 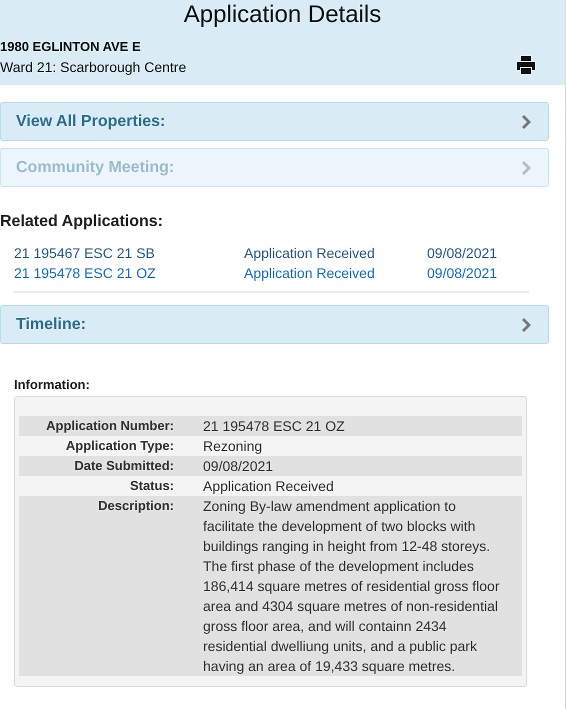 What do you see at coordinates (109, 426) in the screenshot?
I see `field-label: Application Number:` at bounding box center [109, 426].